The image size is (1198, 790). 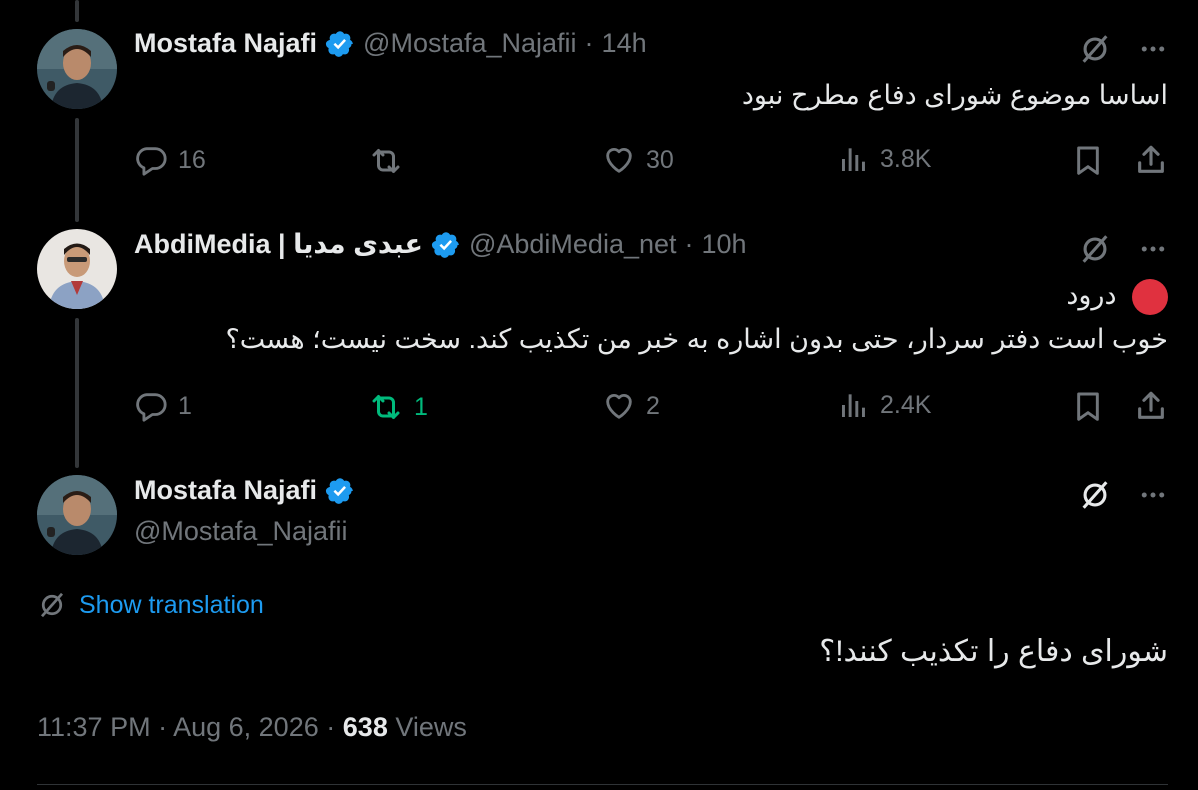 I want to click on repost-button, so click(x=391, y=161).